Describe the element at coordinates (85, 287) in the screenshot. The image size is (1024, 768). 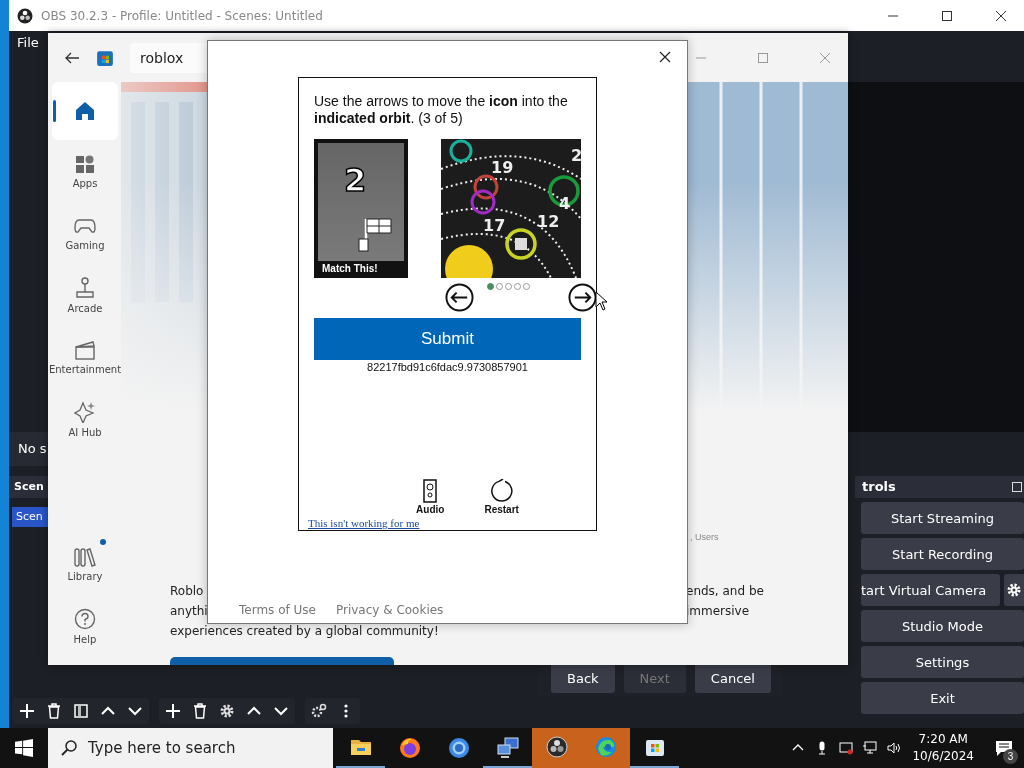
I see `arcade-icon` at that location.